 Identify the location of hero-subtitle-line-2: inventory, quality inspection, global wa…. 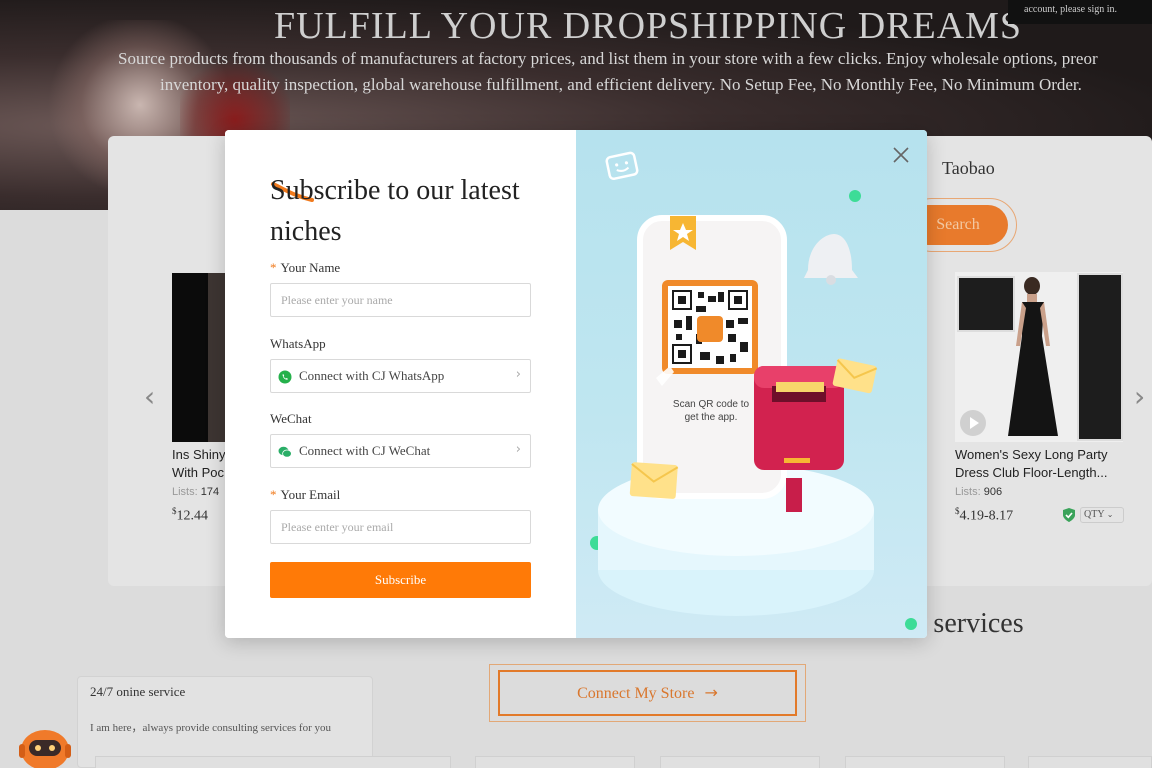
(621, 84).